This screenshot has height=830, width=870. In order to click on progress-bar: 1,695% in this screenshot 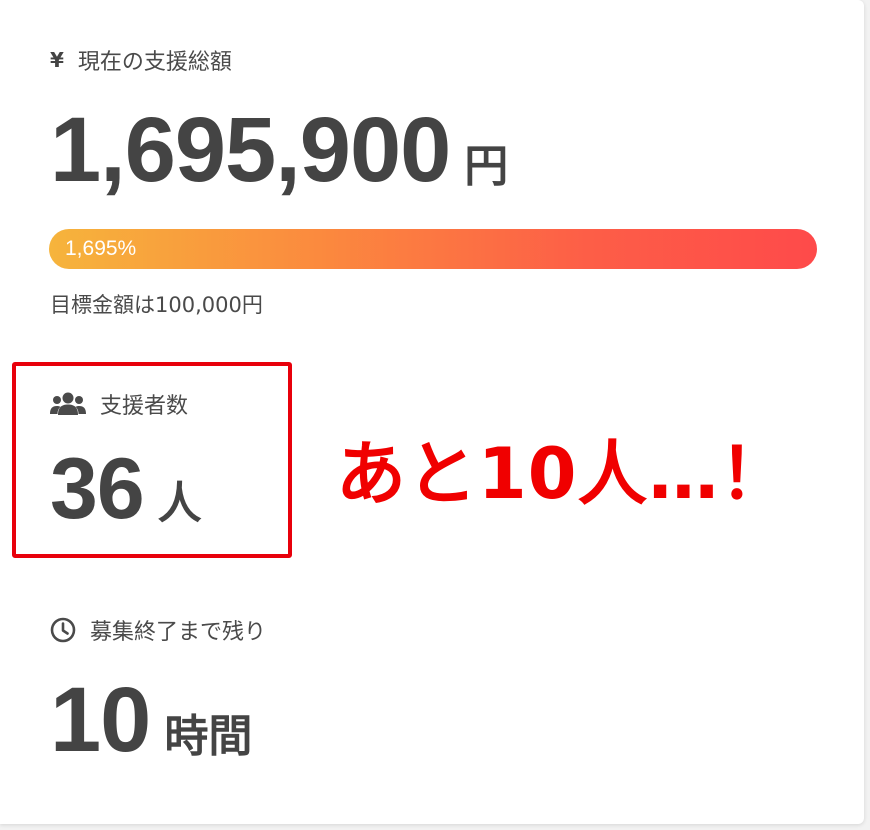, I will do `click(433, 249)`.